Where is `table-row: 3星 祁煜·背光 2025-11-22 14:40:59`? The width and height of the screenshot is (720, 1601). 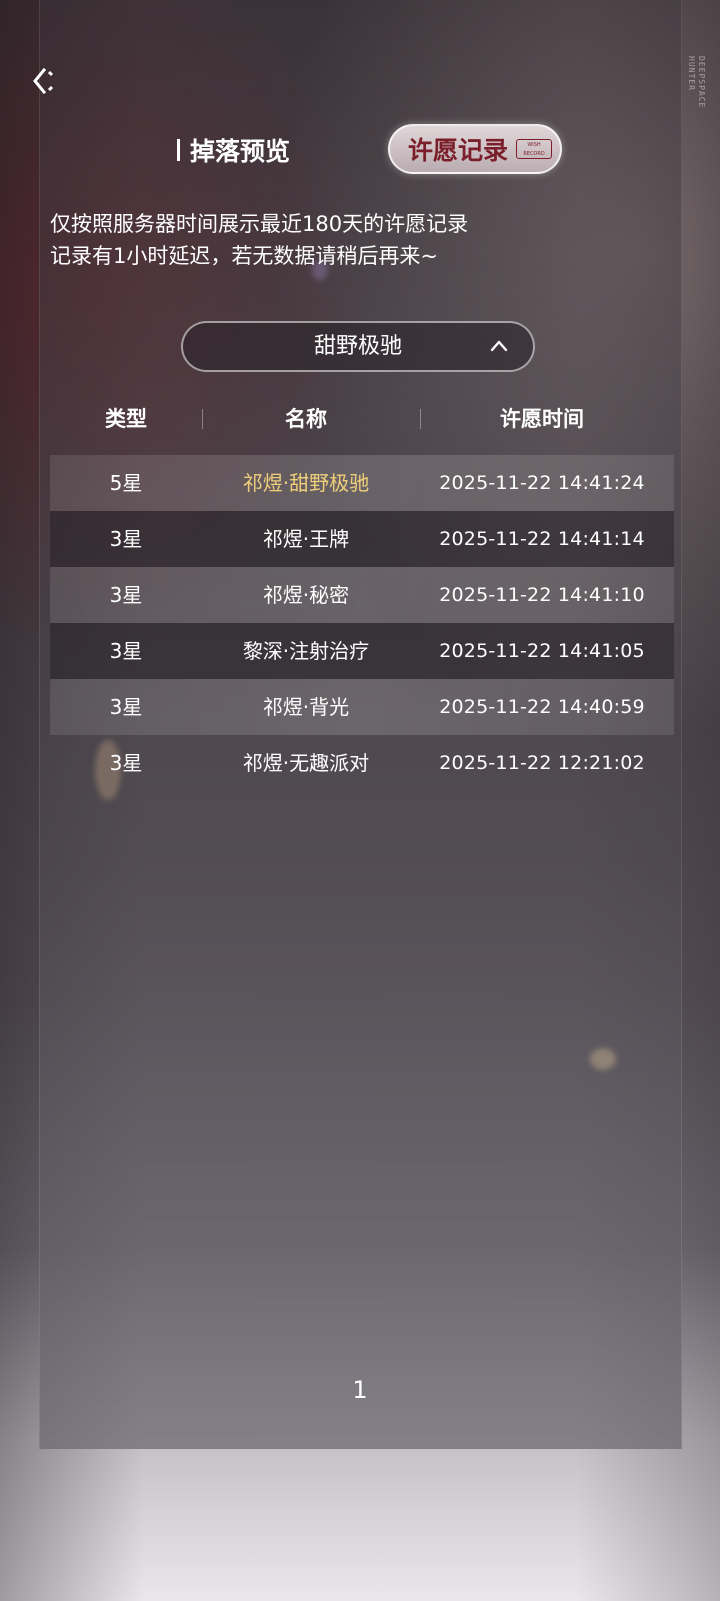
table-row: 3星 祁煜·背光 2025-11-22 14:40:59 is located at coordinates (362, 707).